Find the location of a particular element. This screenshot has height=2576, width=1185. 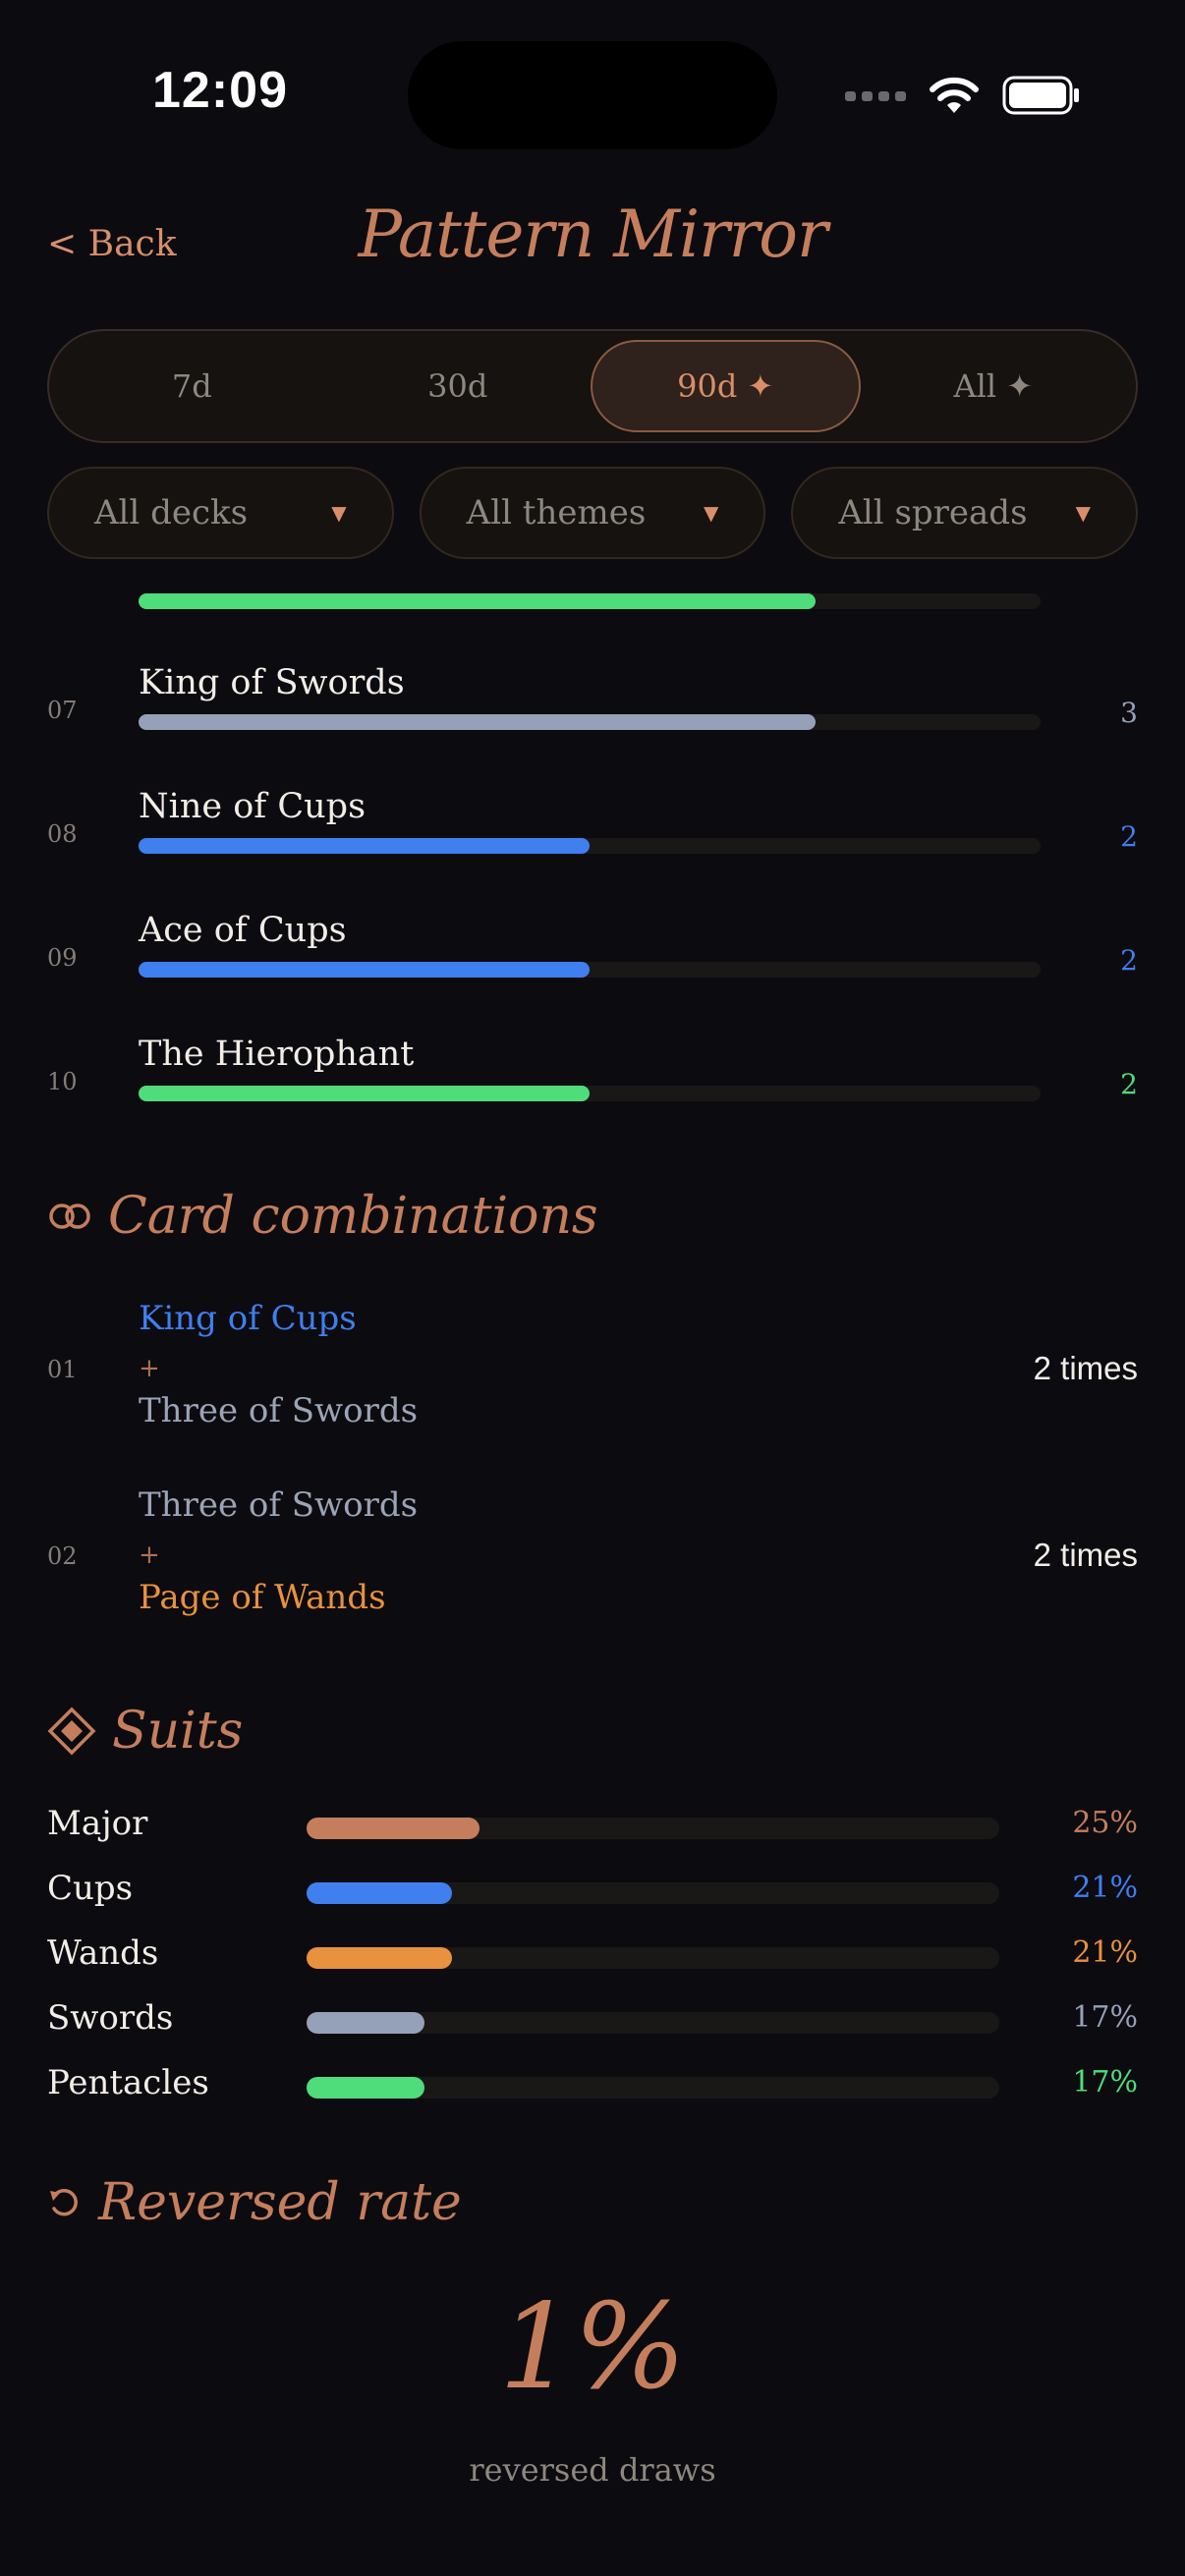

suit-row: Major 25% is located at coordinates (592, 1828).